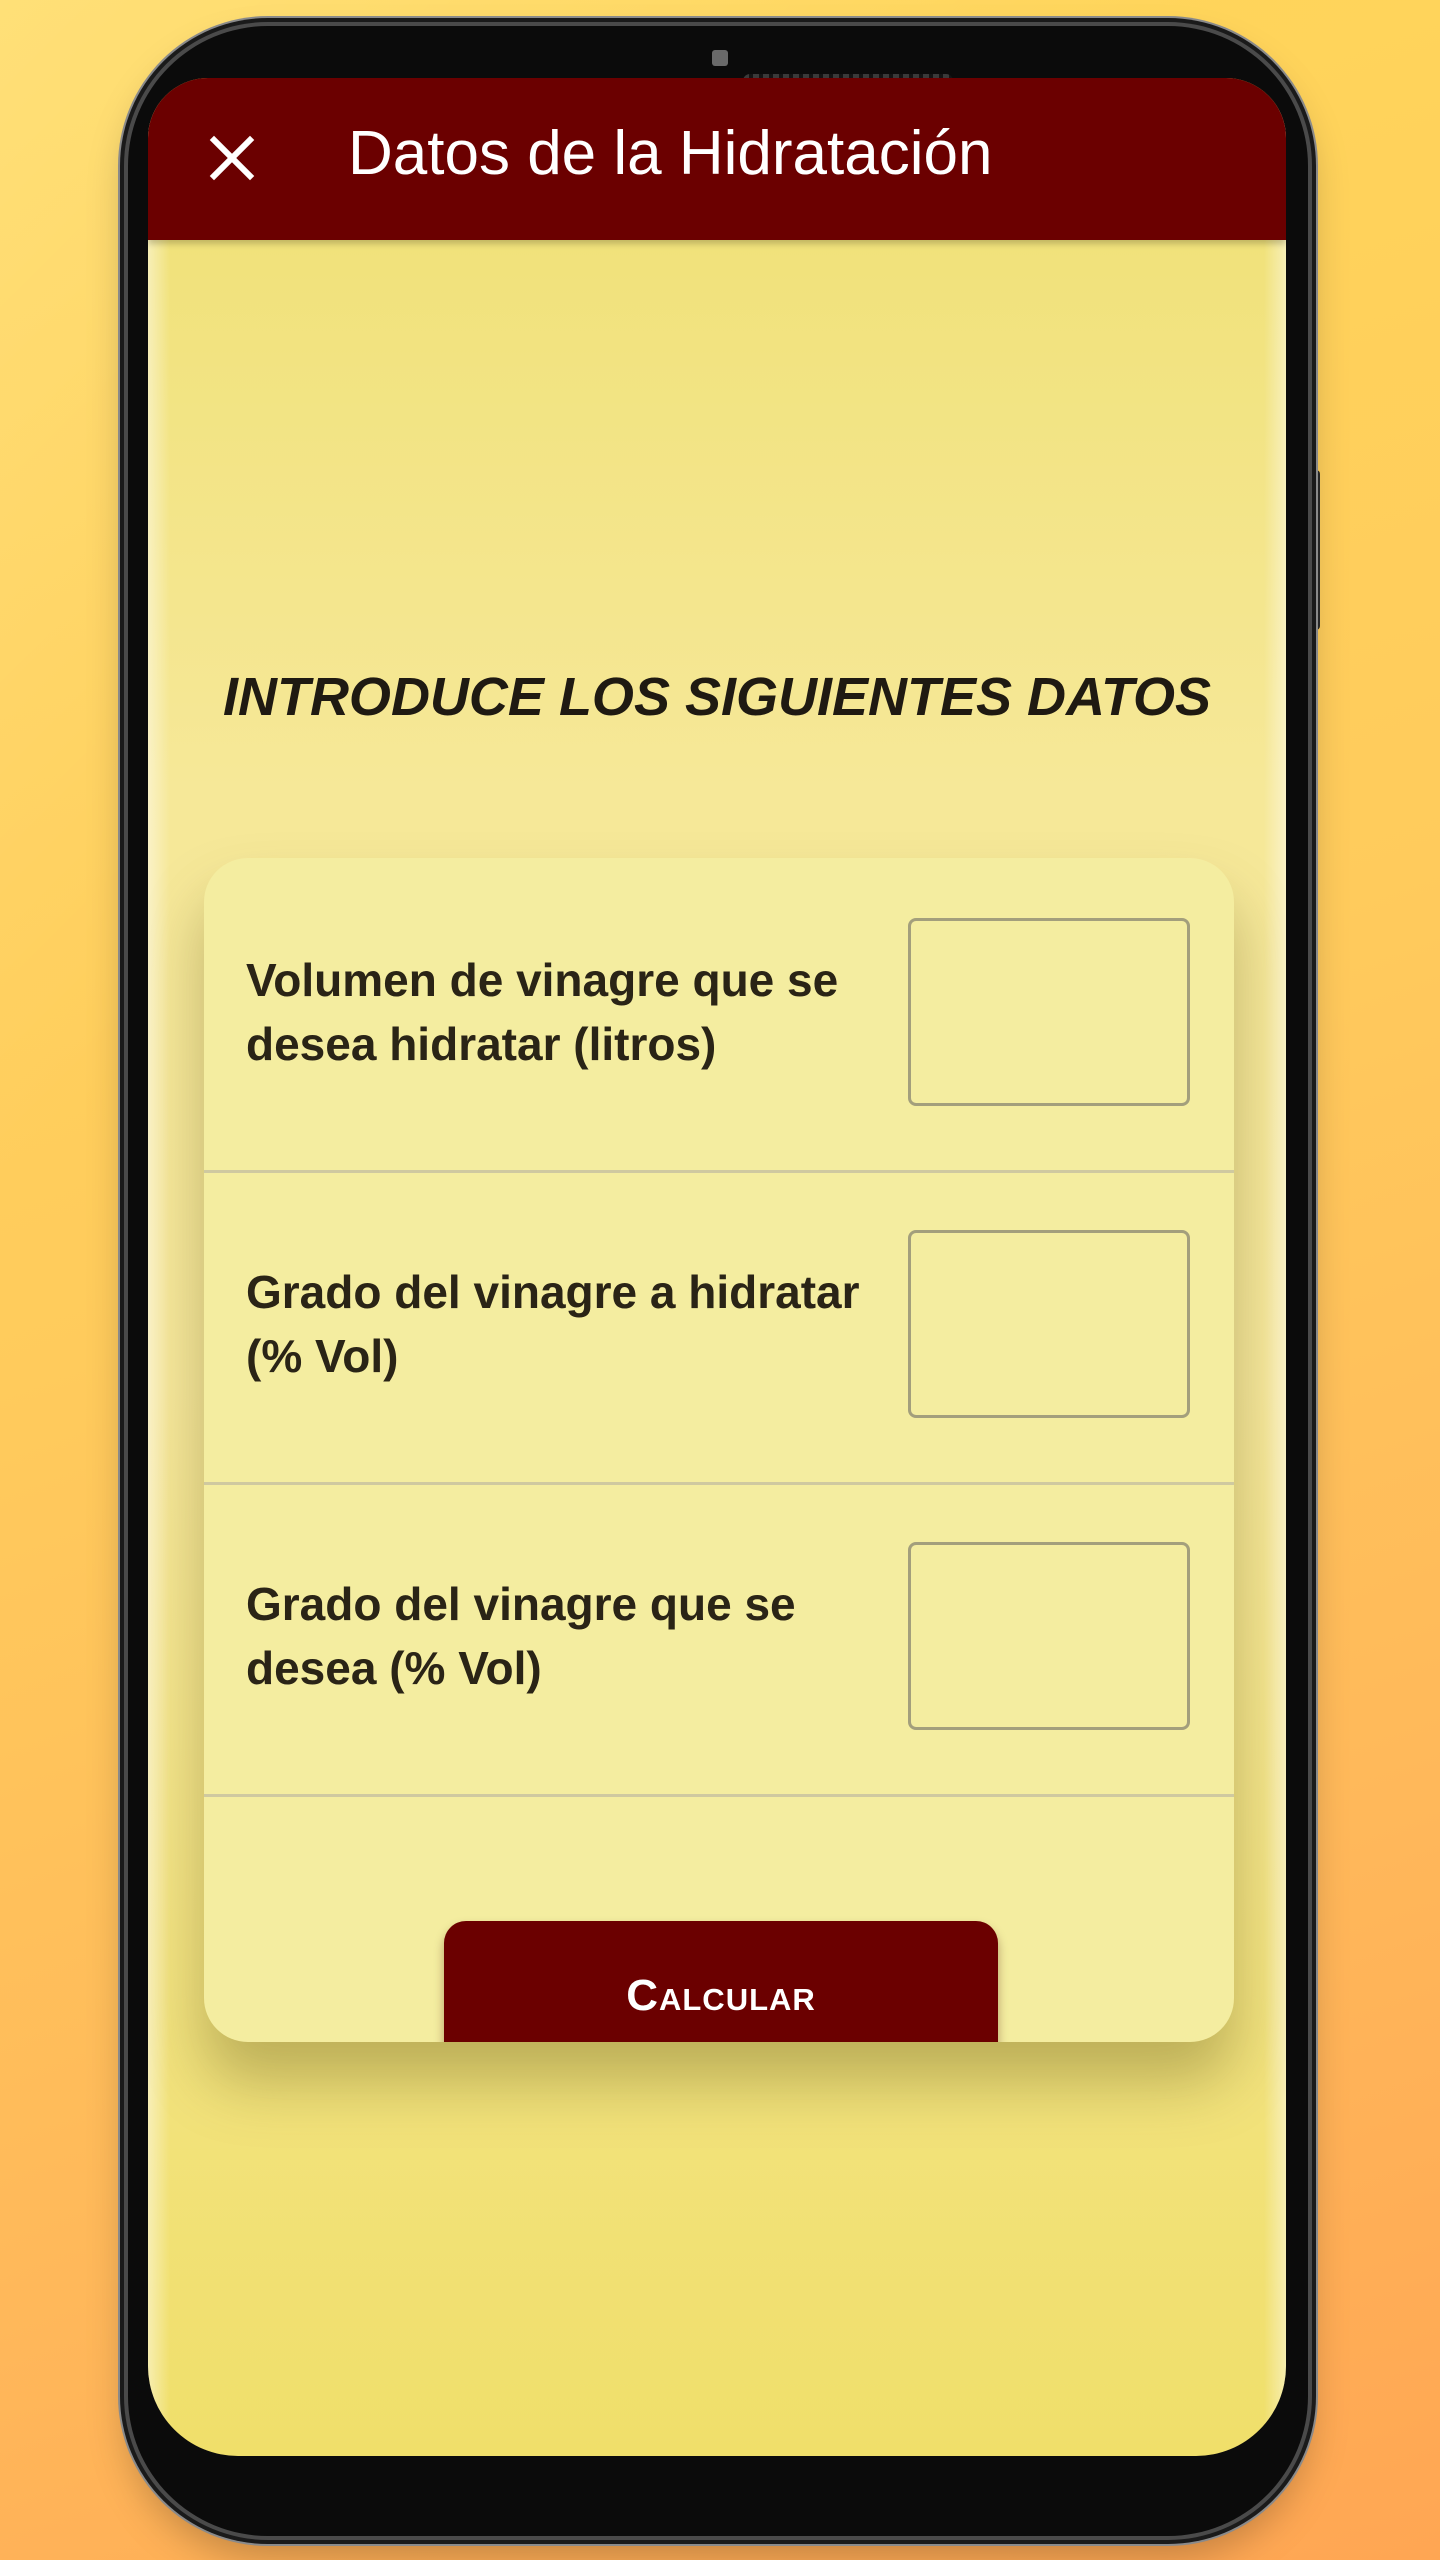  Describe the element at coordinates (123, 940) in the screenshot. I see `volume-down-button` at that location.